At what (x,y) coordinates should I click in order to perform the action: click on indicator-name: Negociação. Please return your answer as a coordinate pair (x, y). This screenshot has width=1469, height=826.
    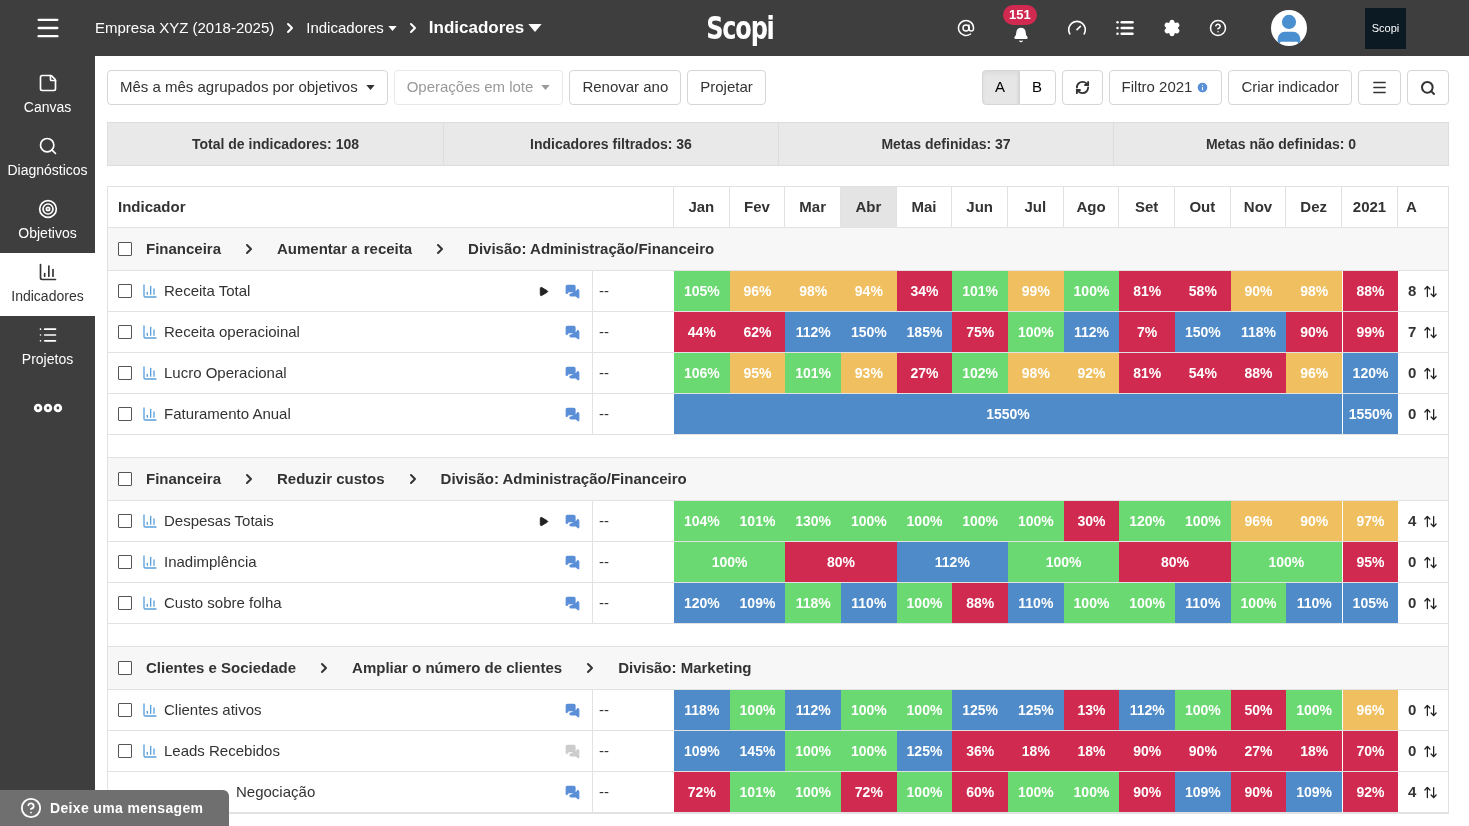
    Looking at the image, I should click on (276, 792).